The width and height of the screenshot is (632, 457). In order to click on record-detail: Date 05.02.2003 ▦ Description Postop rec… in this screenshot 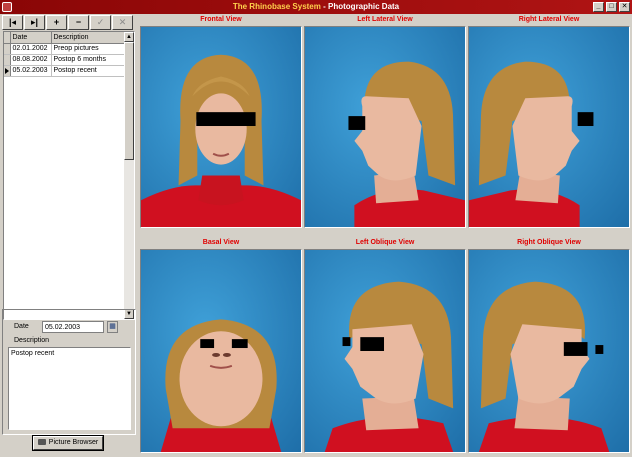, I will do `click(69, 372)`.